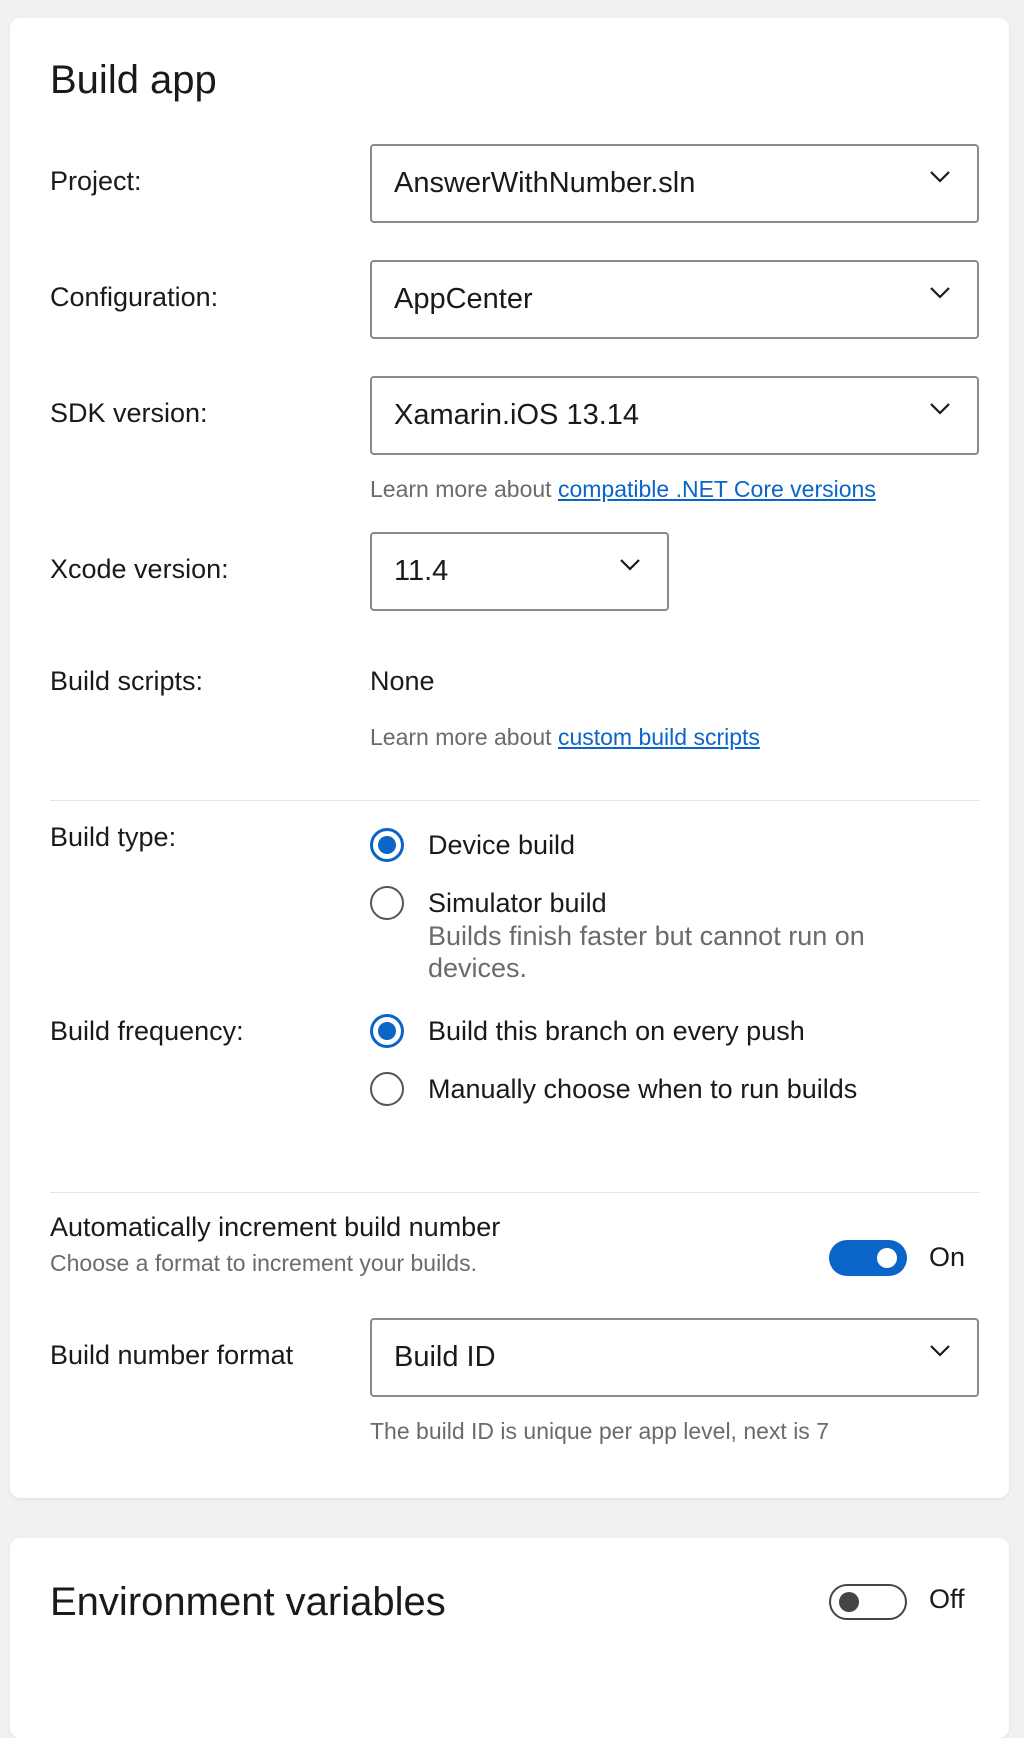 The height and width of the screenshot is (1738, 1024). What do you see at coordinates (868, 1602) in the screenshot?
I see `environment-variables-toggle` at bounding box center [868, 1602].